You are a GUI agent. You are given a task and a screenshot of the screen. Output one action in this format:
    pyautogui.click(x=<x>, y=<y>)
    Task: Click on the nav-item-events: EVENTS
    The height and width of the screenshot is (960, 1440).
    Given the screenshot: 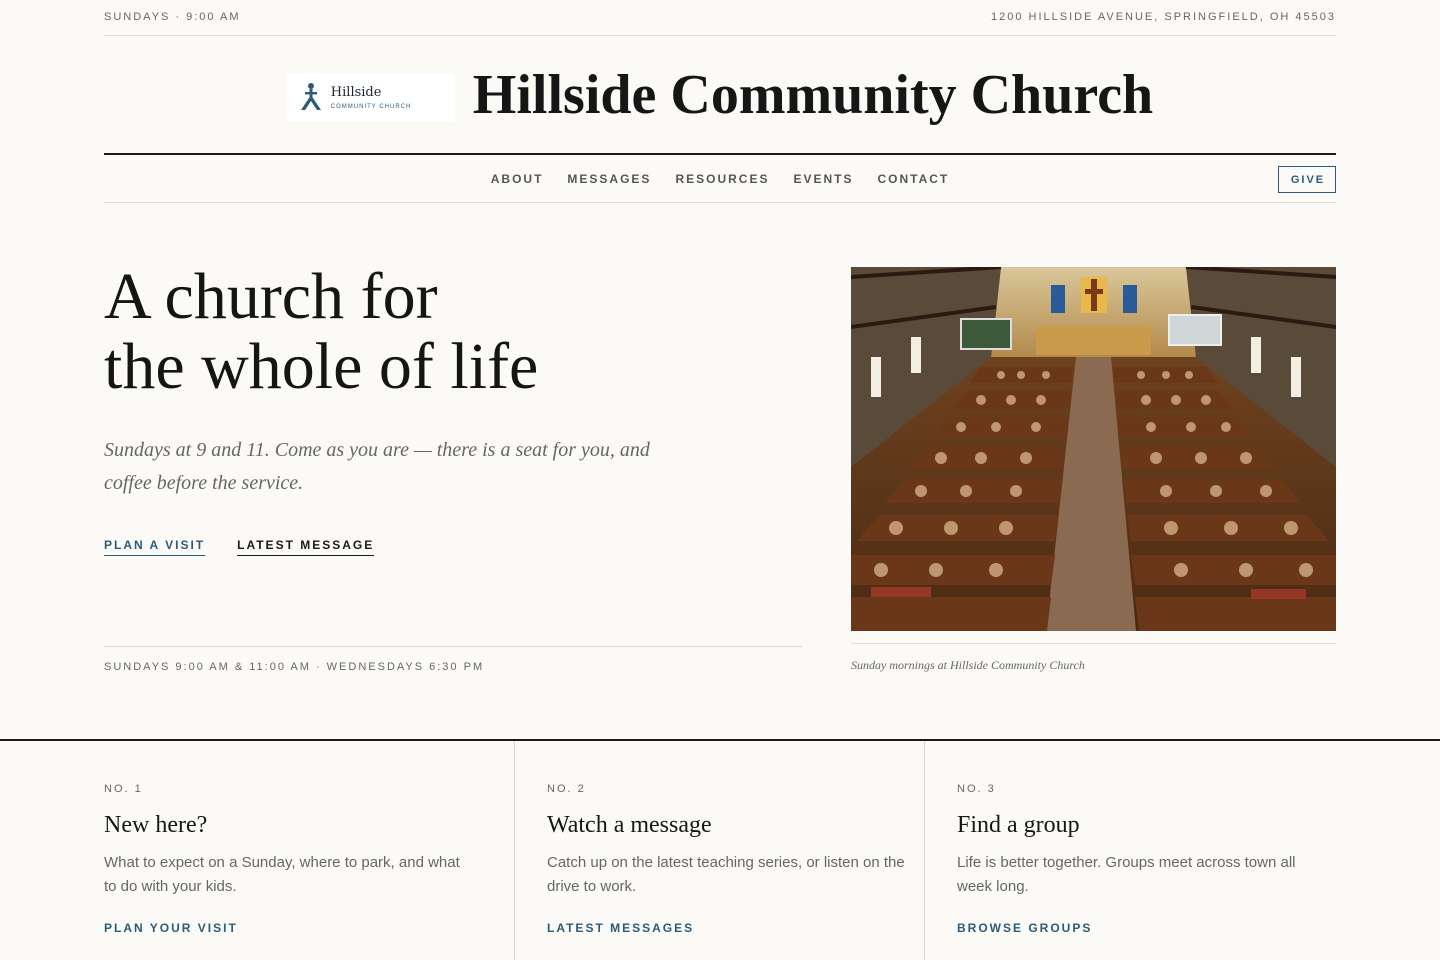 What is the action you would take?
    pyautogui.click(x=823, y=179)
    